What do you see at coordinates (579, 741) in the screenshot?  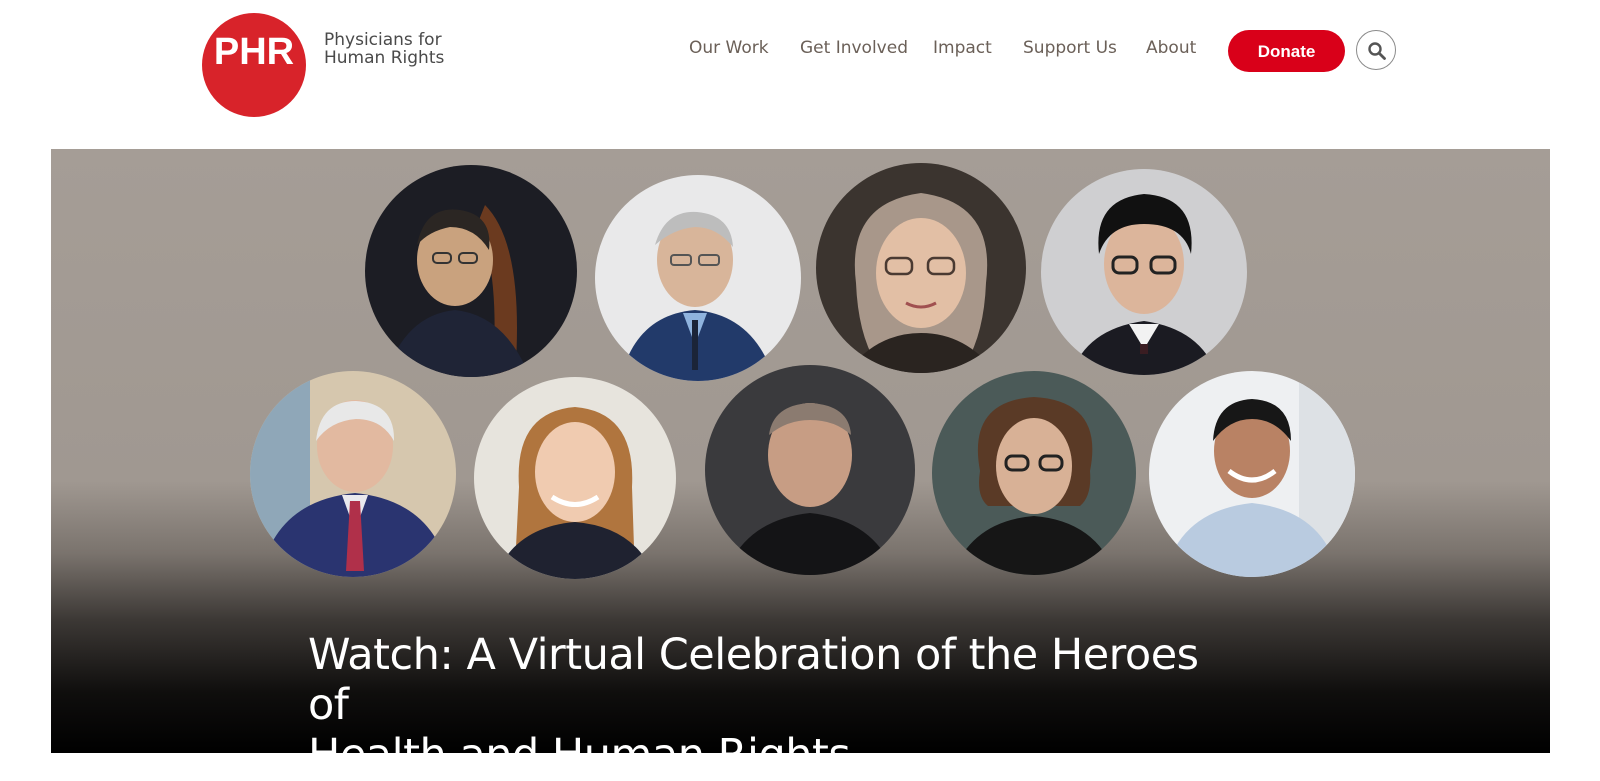 I see `hero-title-line-2: Health and Human Rights` at bounding box center [579, 741].